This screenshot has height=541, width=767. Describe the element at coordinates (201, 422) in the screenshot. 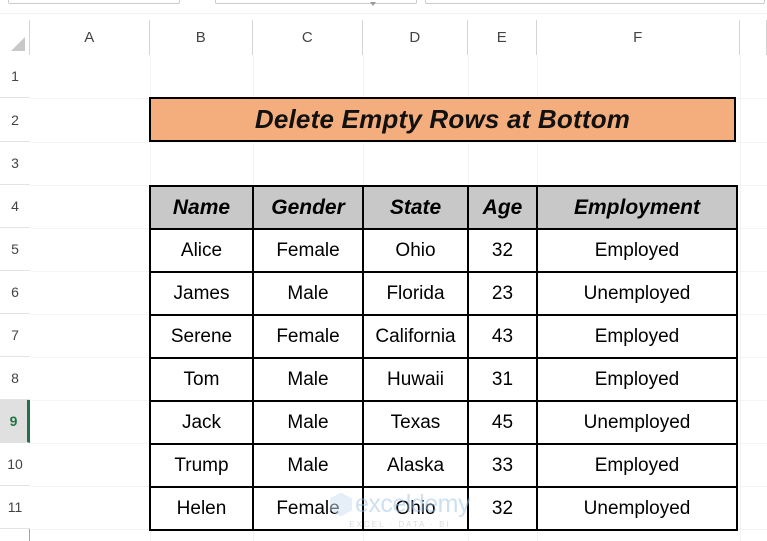

I see `cell-name: Jack` at that location.